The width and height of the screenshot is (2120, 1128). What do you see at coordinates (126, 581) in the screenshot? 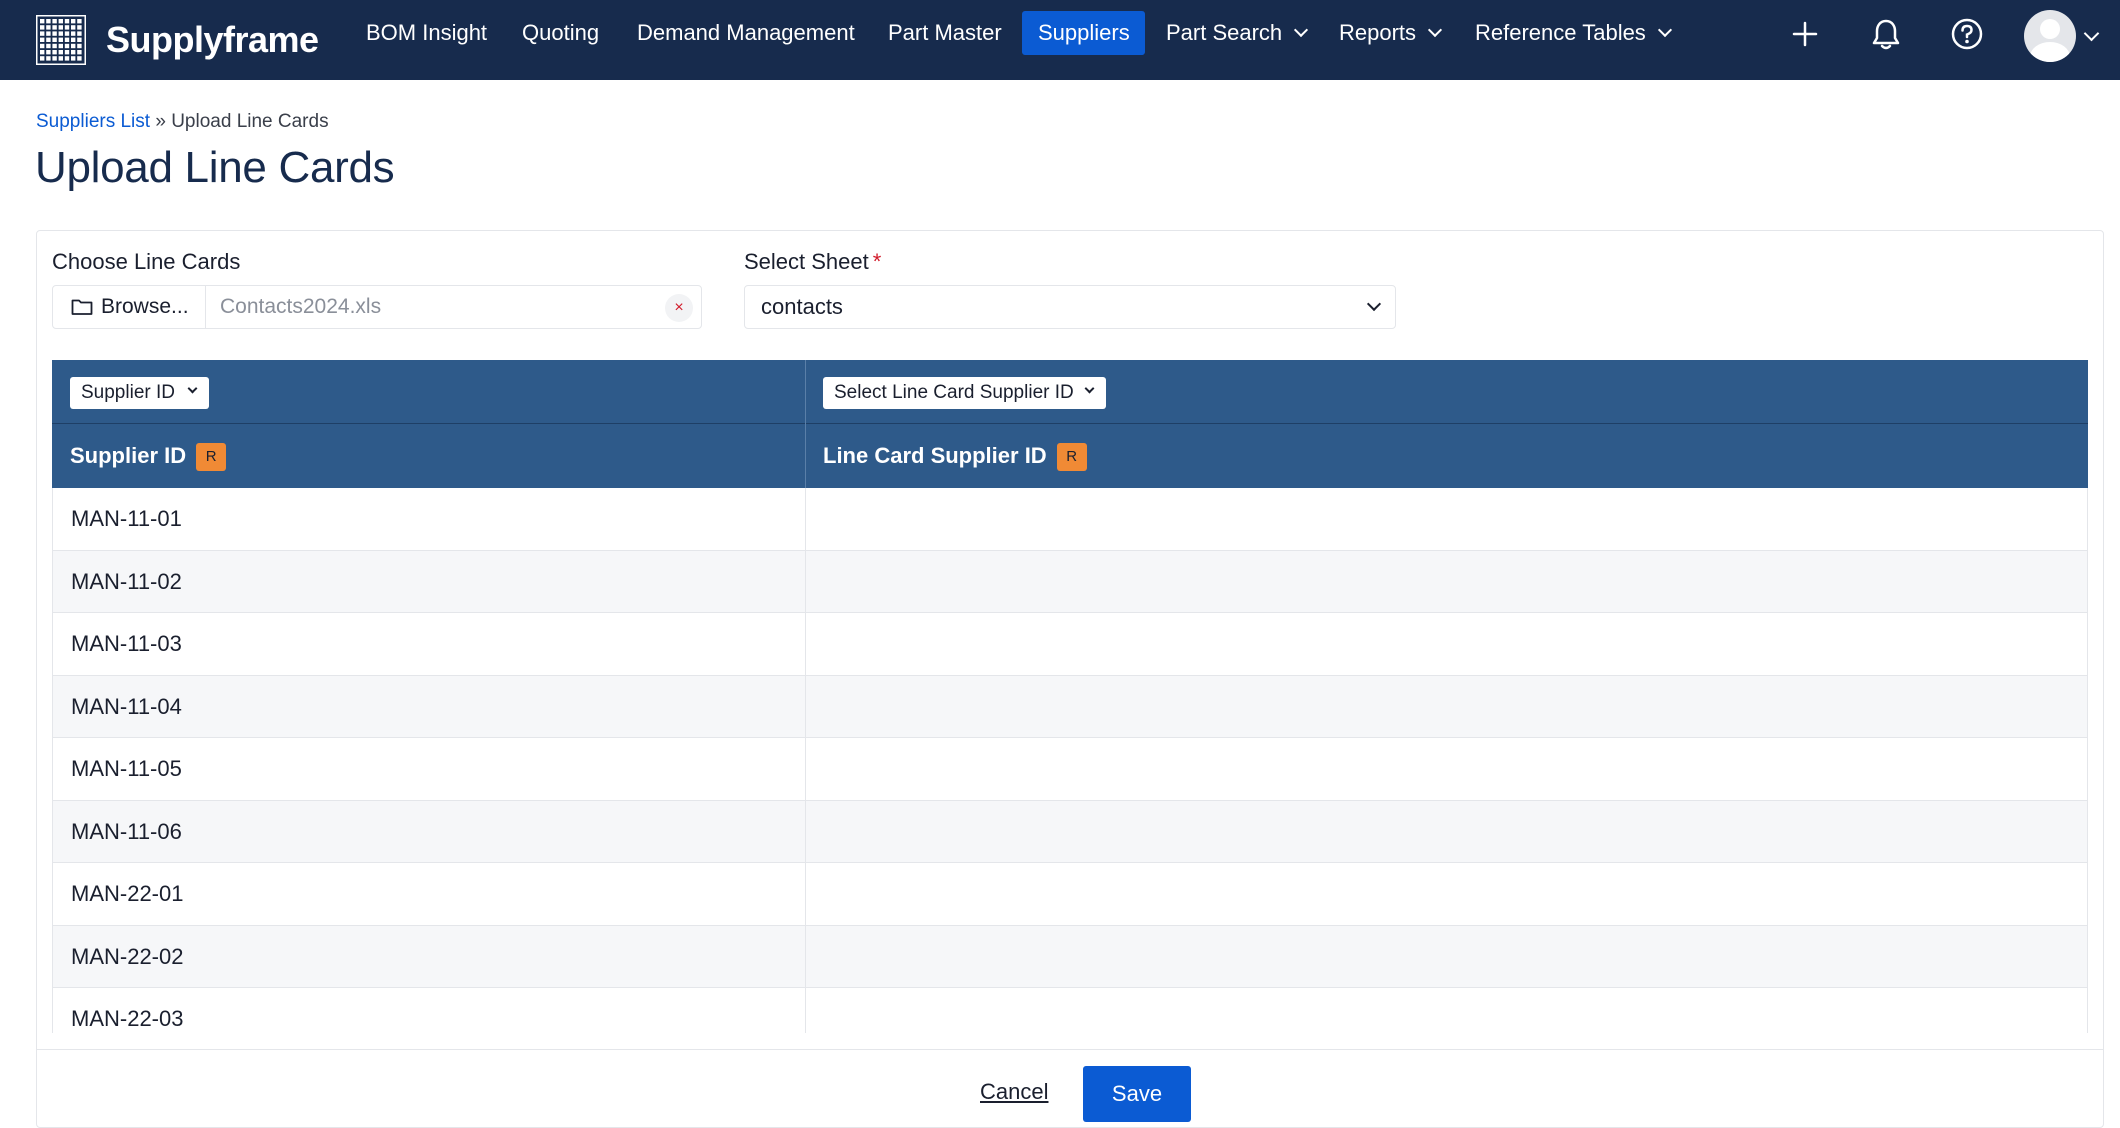
I see `supplier-id-cell: MAN-11-02` at bounding box center [126, 581].